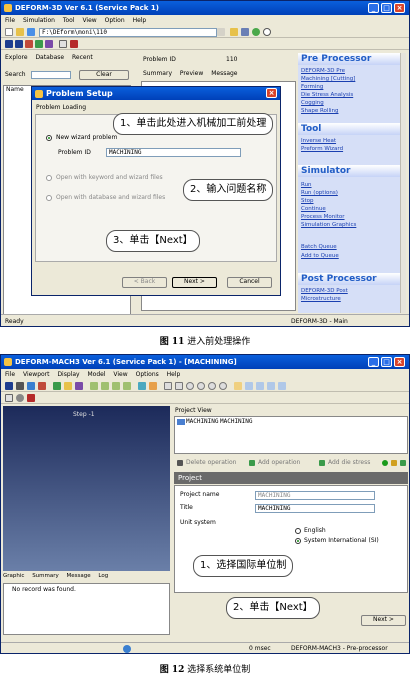 This screenshot has height=679, width=410. I want to click on new-icon, so click(9, 32).